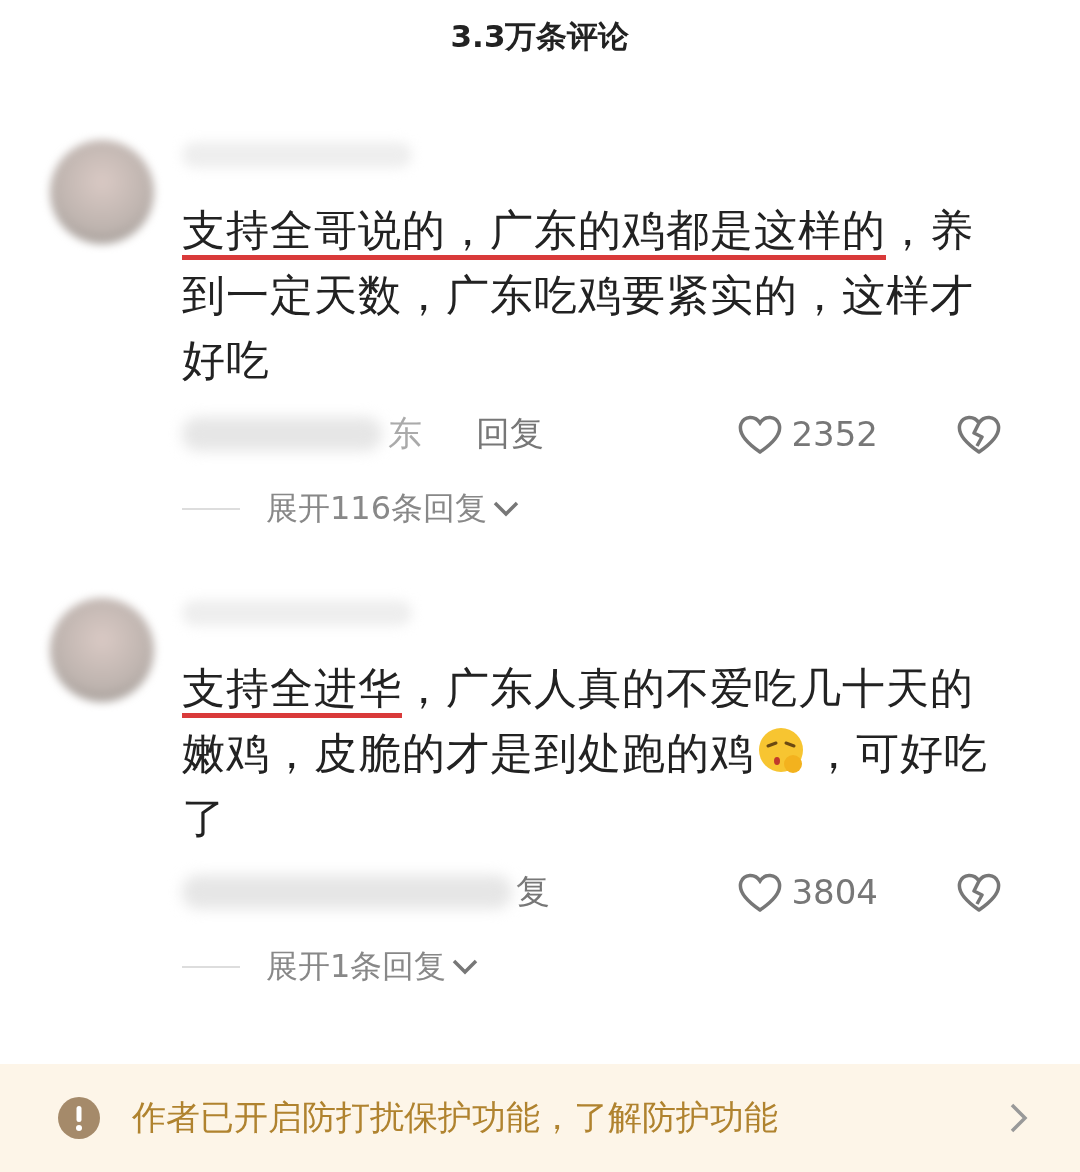  I want to click on comments-count-title: 3.3万条评论, so click(540, 36).